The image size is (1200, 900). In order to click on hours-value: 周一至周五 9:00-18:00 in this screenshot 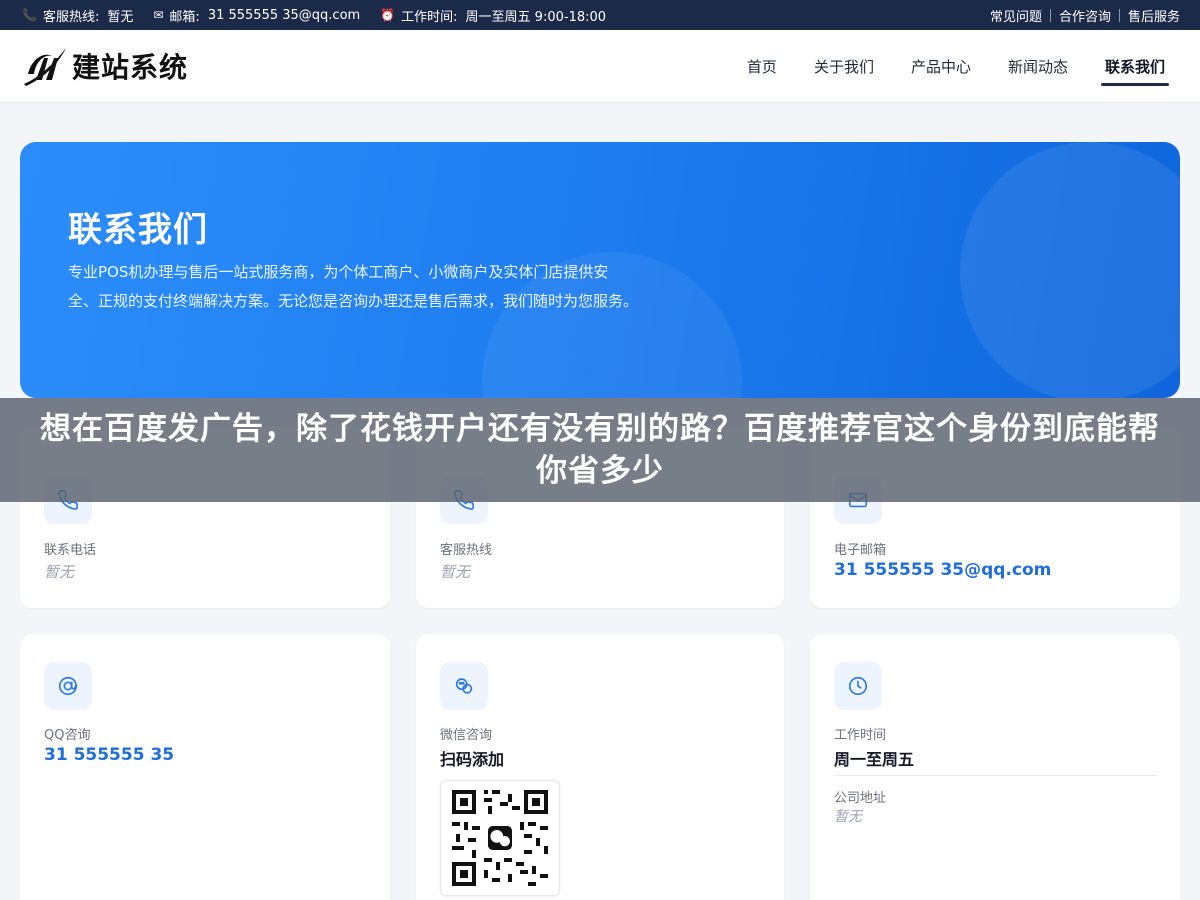, I will do `click(536, 17)`.